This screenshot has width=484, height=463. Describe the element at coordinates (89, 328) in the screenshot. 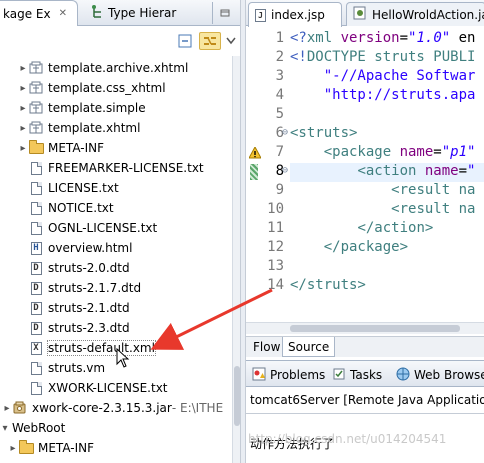

I see `tree-item-label: struts-2.3.dtd` at that location.